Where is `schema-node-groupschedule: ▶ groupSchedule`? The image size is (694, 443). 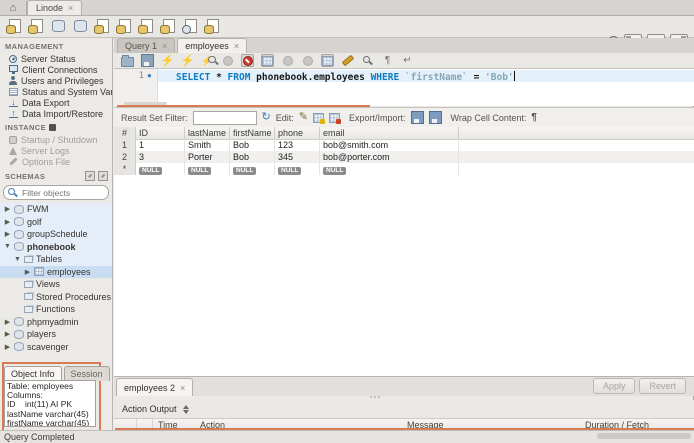
schema-node-groupschedule: ▶ groupSchedule is located at coordinates (56, 234).